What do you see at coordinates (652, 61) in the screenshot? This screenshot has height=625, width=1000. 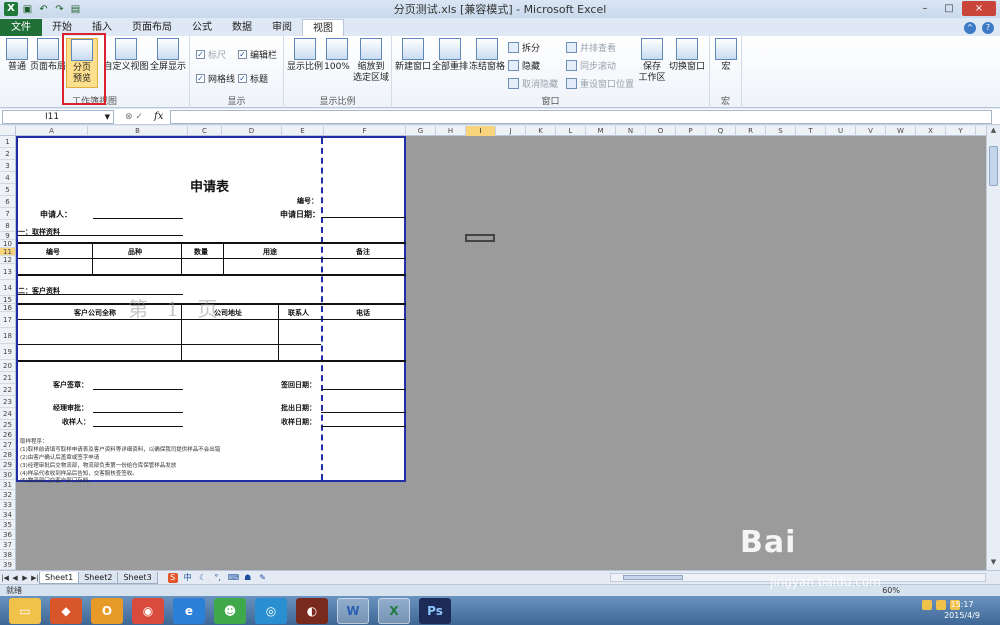 I see `save-workspace-button: 保存 工作区` at bounding box center [652, 61].